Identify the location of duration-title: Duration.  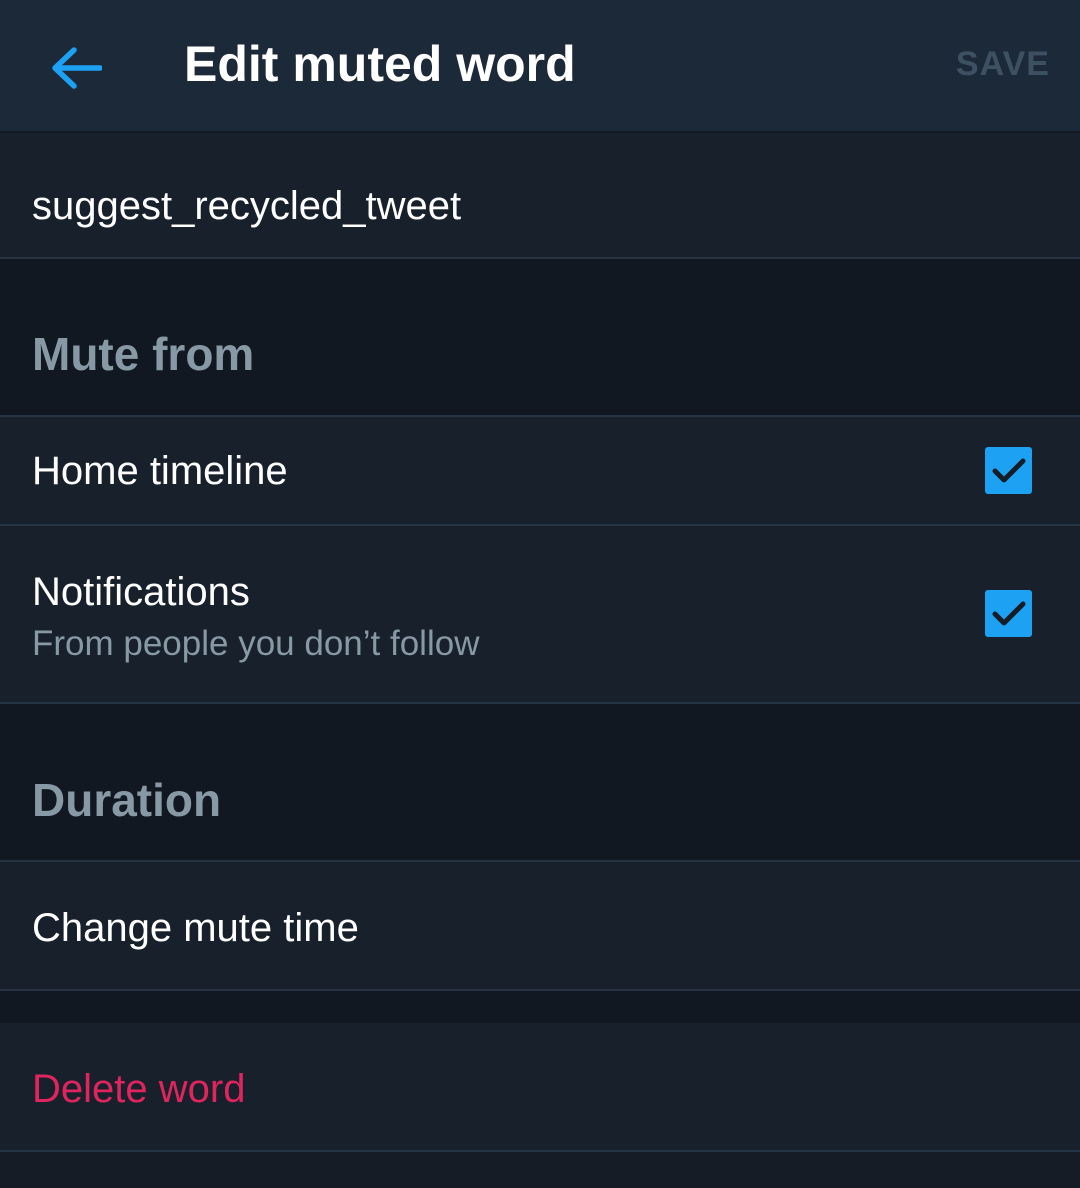
(127, 800).